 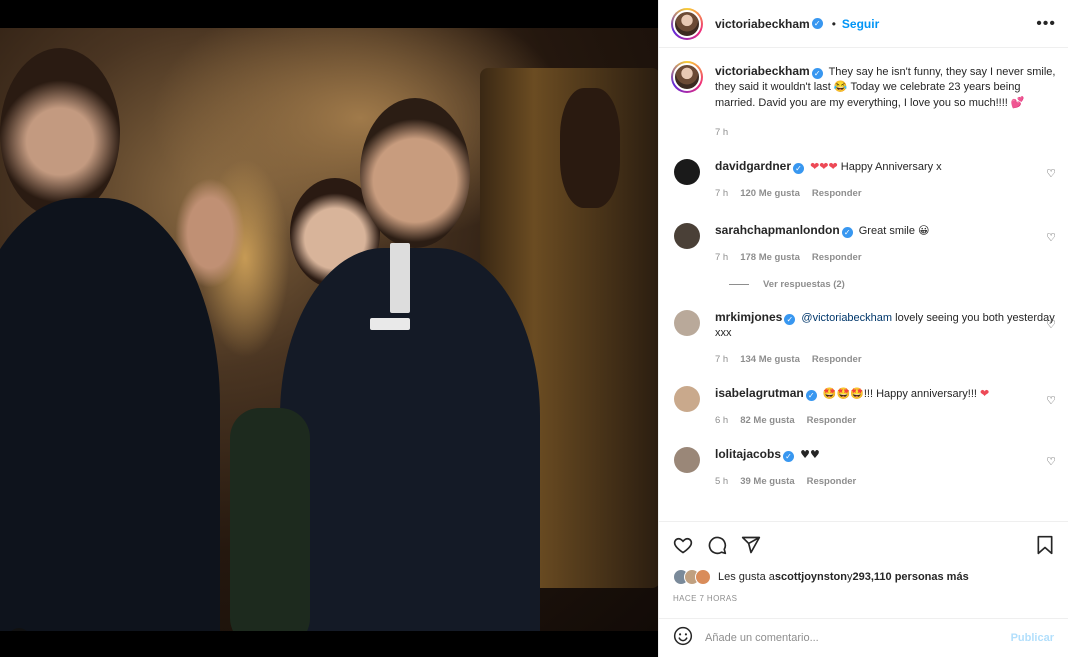 What do you see at coordinates (1046, 24) in the screenshot?
I see `more-options-icon: •••` at bounding box center [1046, 24].